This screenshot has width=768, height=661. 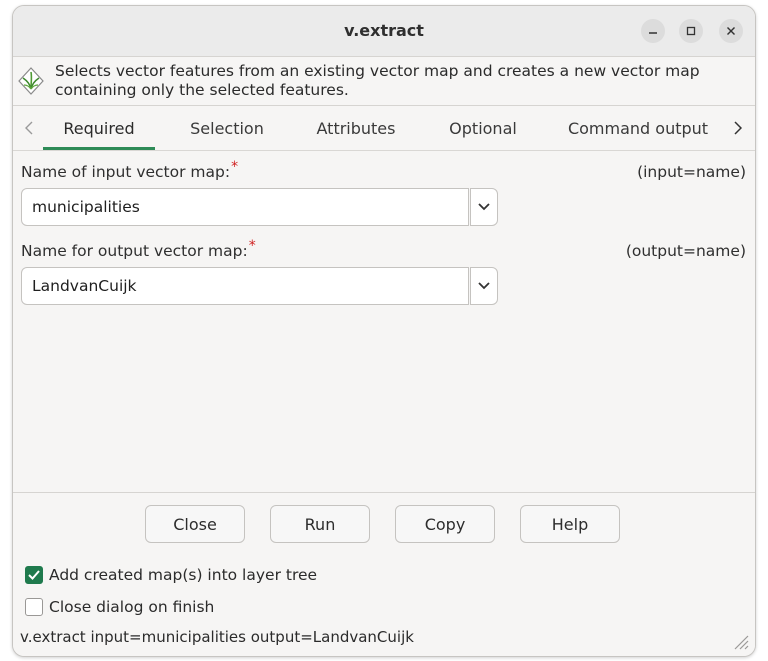 I want to click on grass-gis-icon, so click(x=31, y=81).